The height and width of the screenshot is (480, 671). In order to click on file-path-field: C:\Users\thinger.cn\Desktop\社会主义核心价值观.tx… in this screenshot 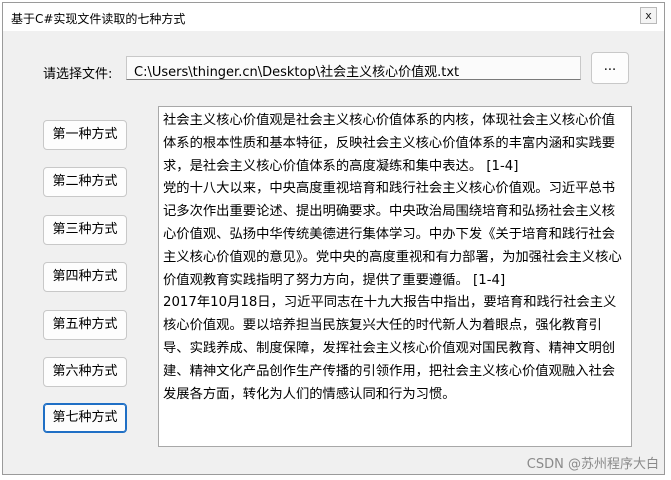, I will do `click(353, 68)`.